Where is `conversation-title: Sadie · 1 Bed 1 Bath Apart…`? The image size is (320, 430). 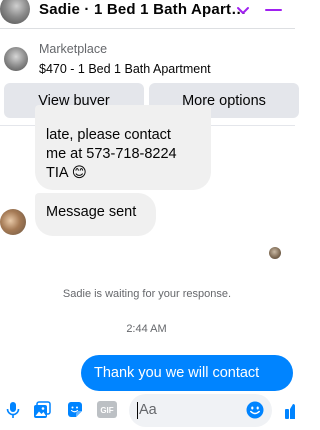 conversation-title: Sadie · 1 Bed 1 Bath Apart… is located at coordinates (142, 10).